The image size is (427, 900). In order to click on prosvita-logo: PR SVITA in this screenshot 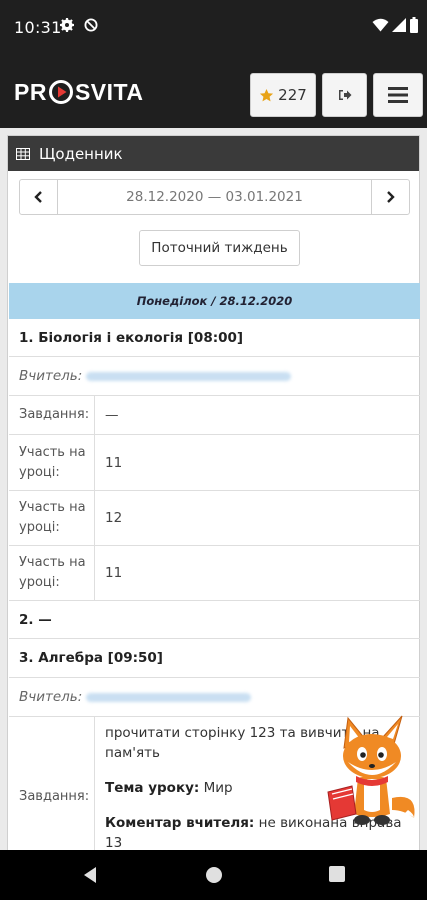, I will do `click(78, 92)`.